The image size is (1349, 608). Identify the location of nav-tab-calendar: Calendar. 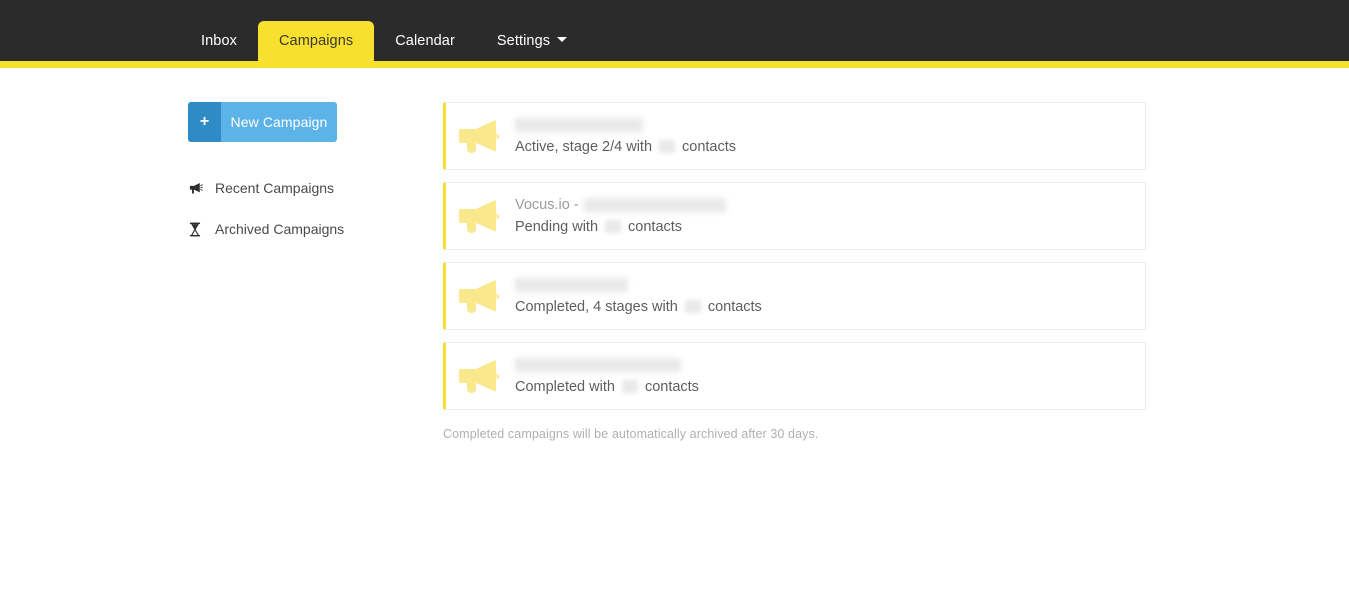
(425, 41).